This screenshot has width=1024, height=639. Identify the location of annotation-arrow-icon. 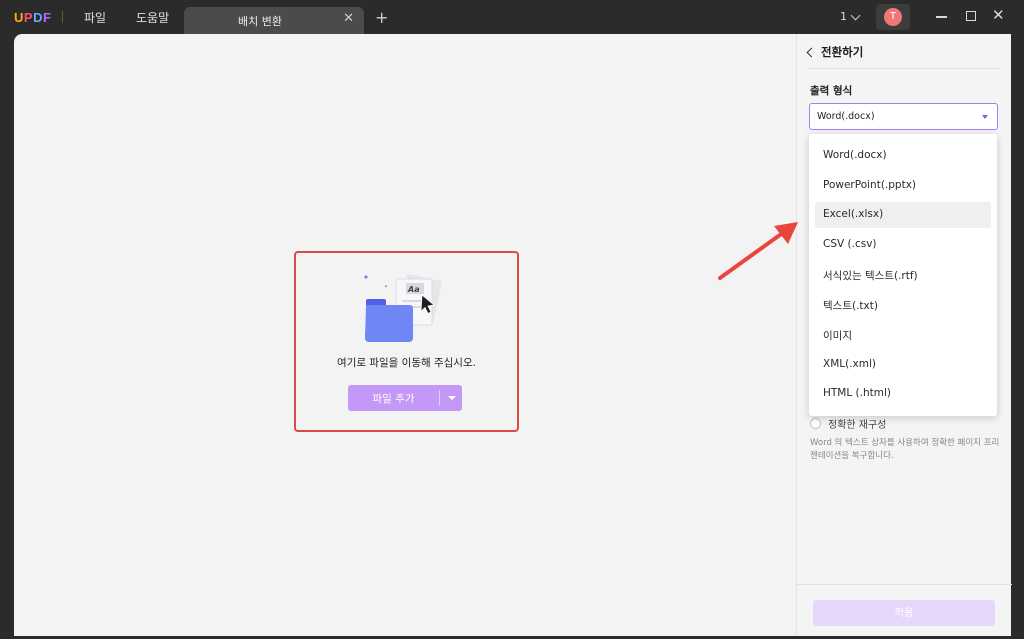
(758, 251).